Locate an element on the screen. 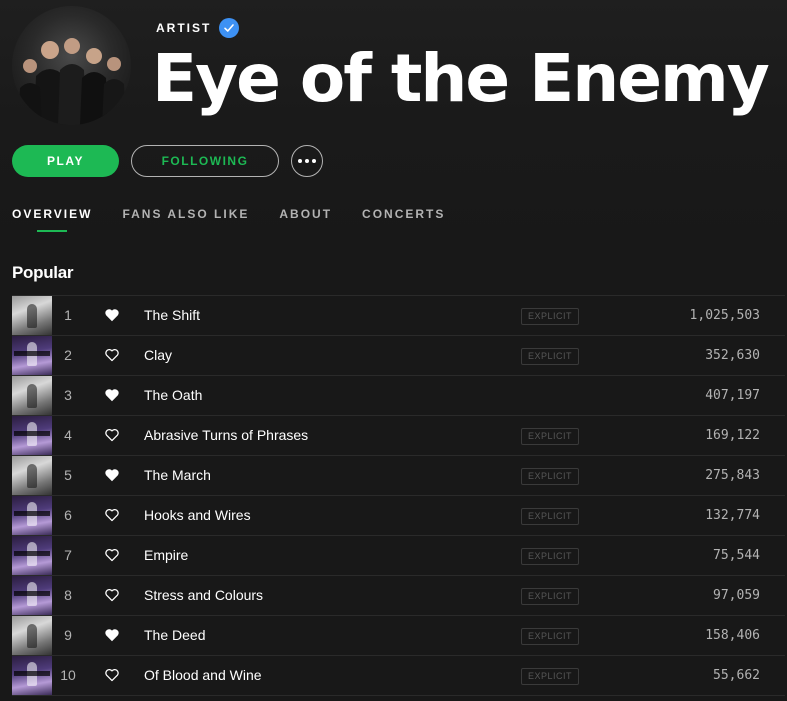 Image resolution: width=787 pixels, height=701 pixels. track-title: The Deed is located at coordinates (174, 635).